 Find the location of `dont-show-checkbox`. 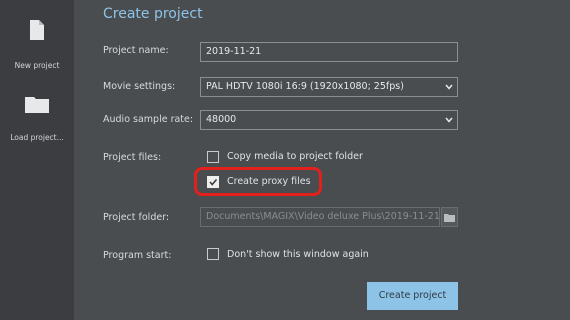

dont-show-checkbox is located at coordinates (213, 254).